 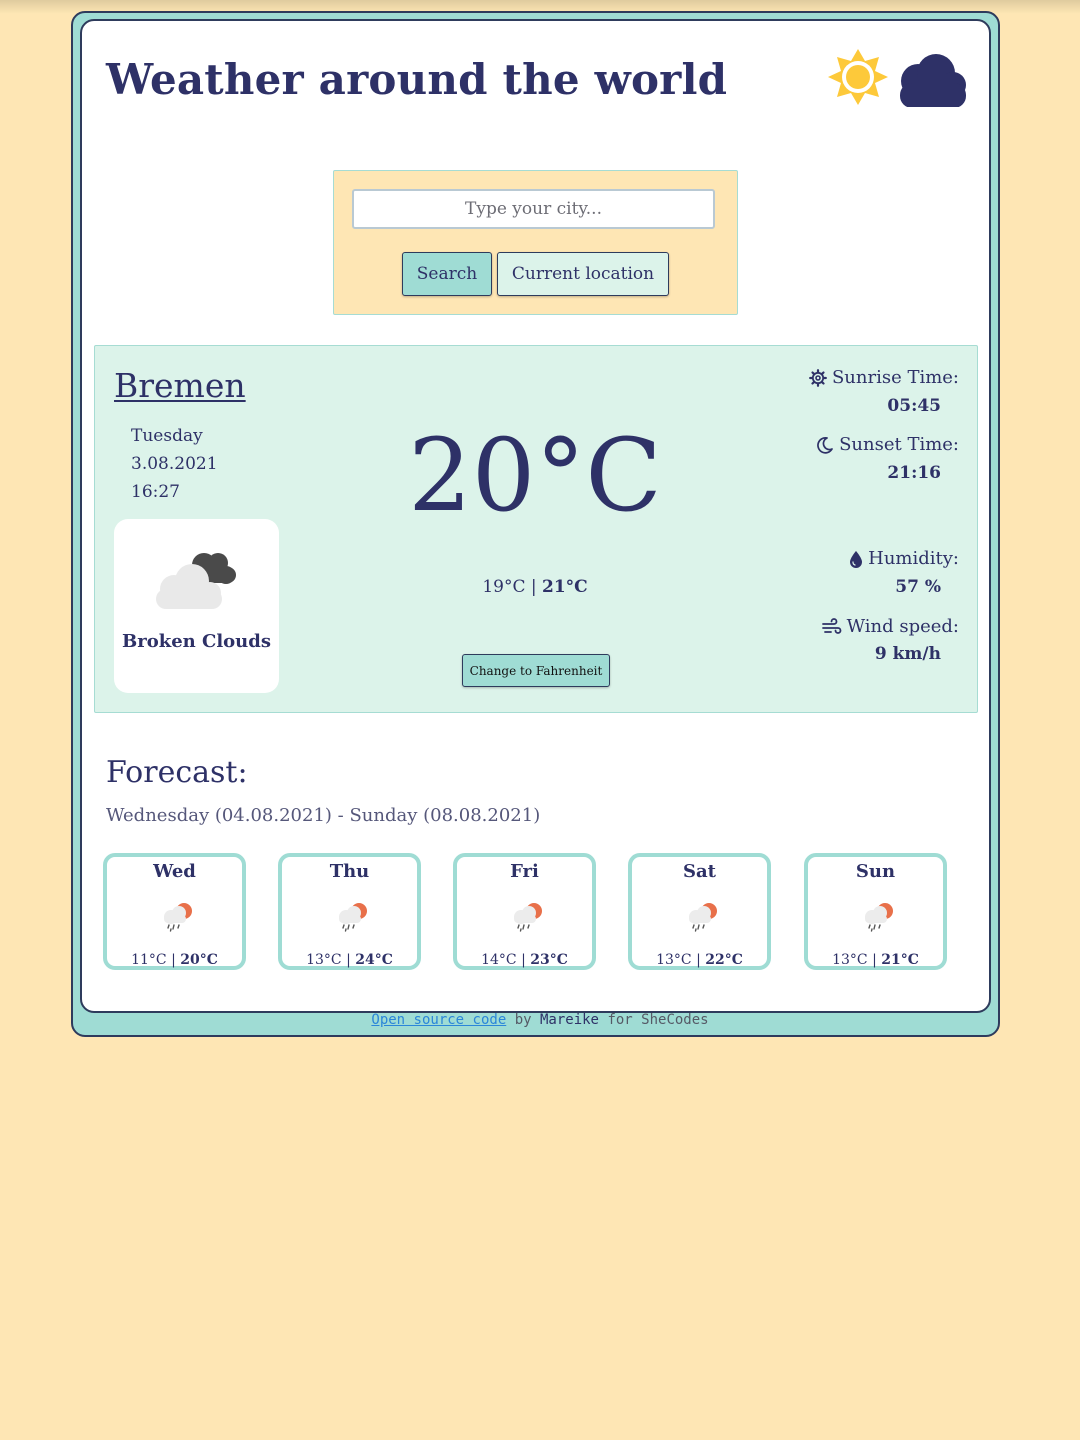 I want to click on forecast-day: Sun, so click(x=875, y=871).